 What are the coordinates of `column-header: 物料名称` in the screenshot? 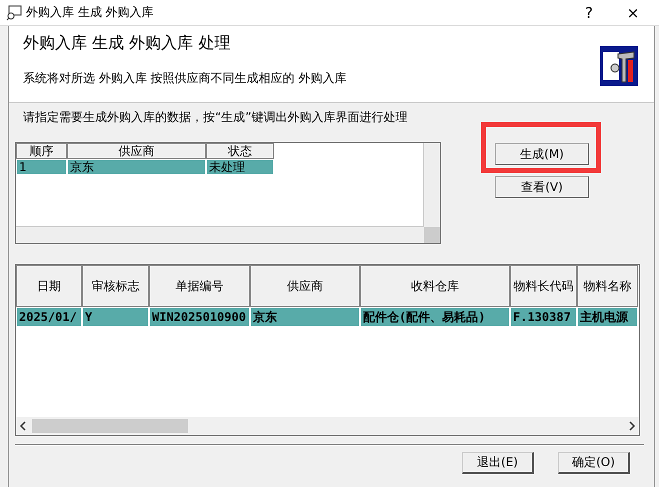 It's located at (607, 286).